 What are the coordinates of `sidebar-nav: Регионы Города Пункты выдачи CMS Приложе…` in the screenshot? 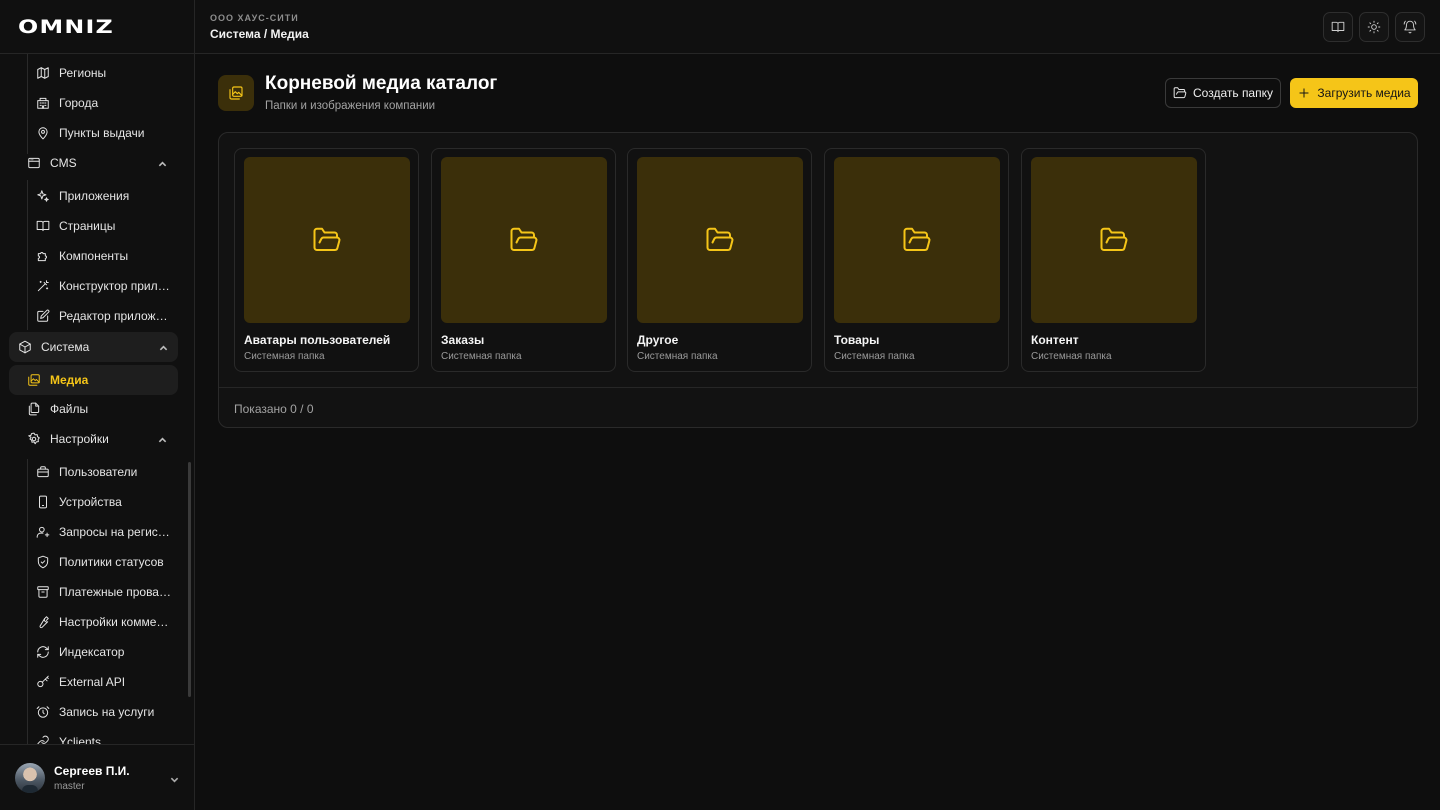 It's located at (97, 399).